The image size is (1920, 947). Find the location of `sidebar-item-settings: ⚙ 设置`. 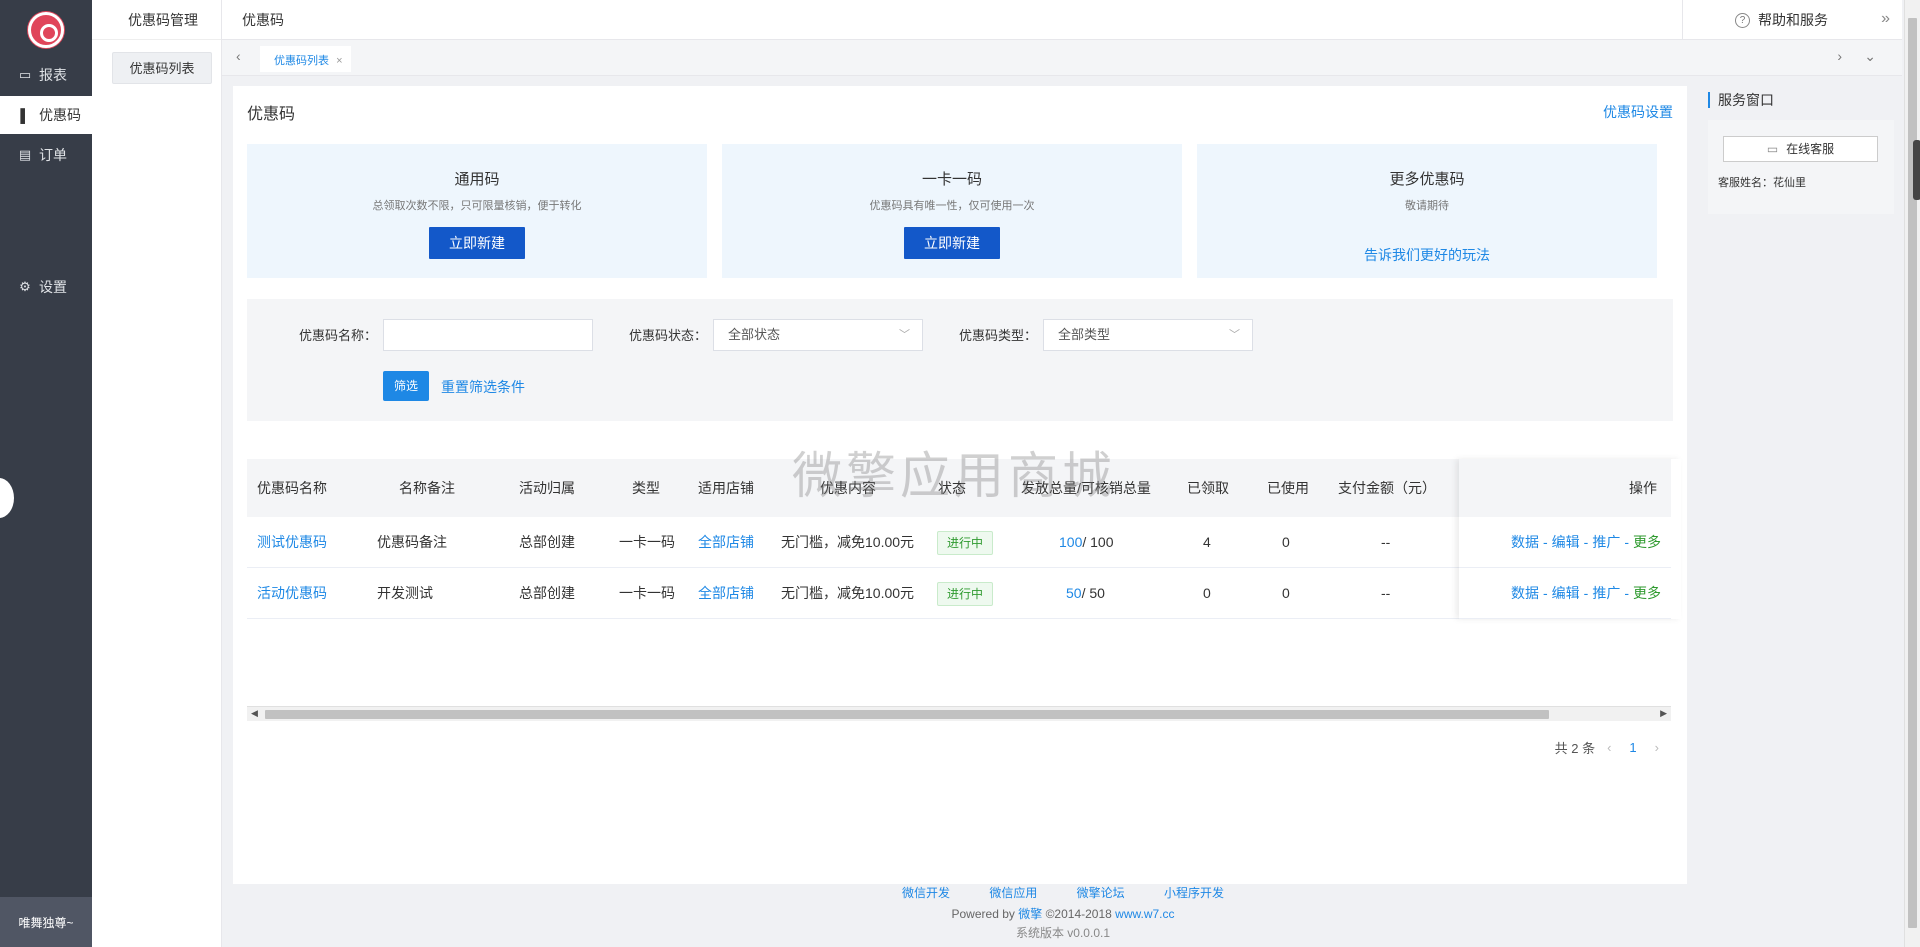

sidebar-item-settings: ⚙ 设置 is located at coordinates (46, 287).